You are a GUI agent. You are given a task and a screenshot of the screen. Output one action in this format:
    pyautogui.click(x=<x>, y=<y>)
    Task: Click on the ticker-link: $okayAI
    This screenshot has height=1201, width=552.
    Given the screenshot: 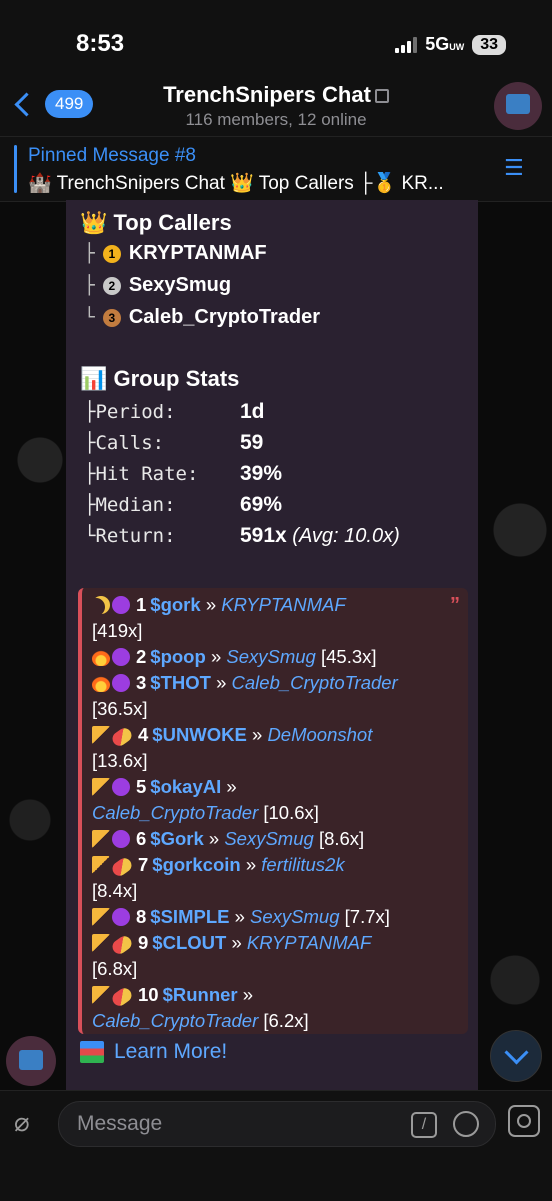 What is the action you would take?
    pyautogui.click(x=185, y=786)
    